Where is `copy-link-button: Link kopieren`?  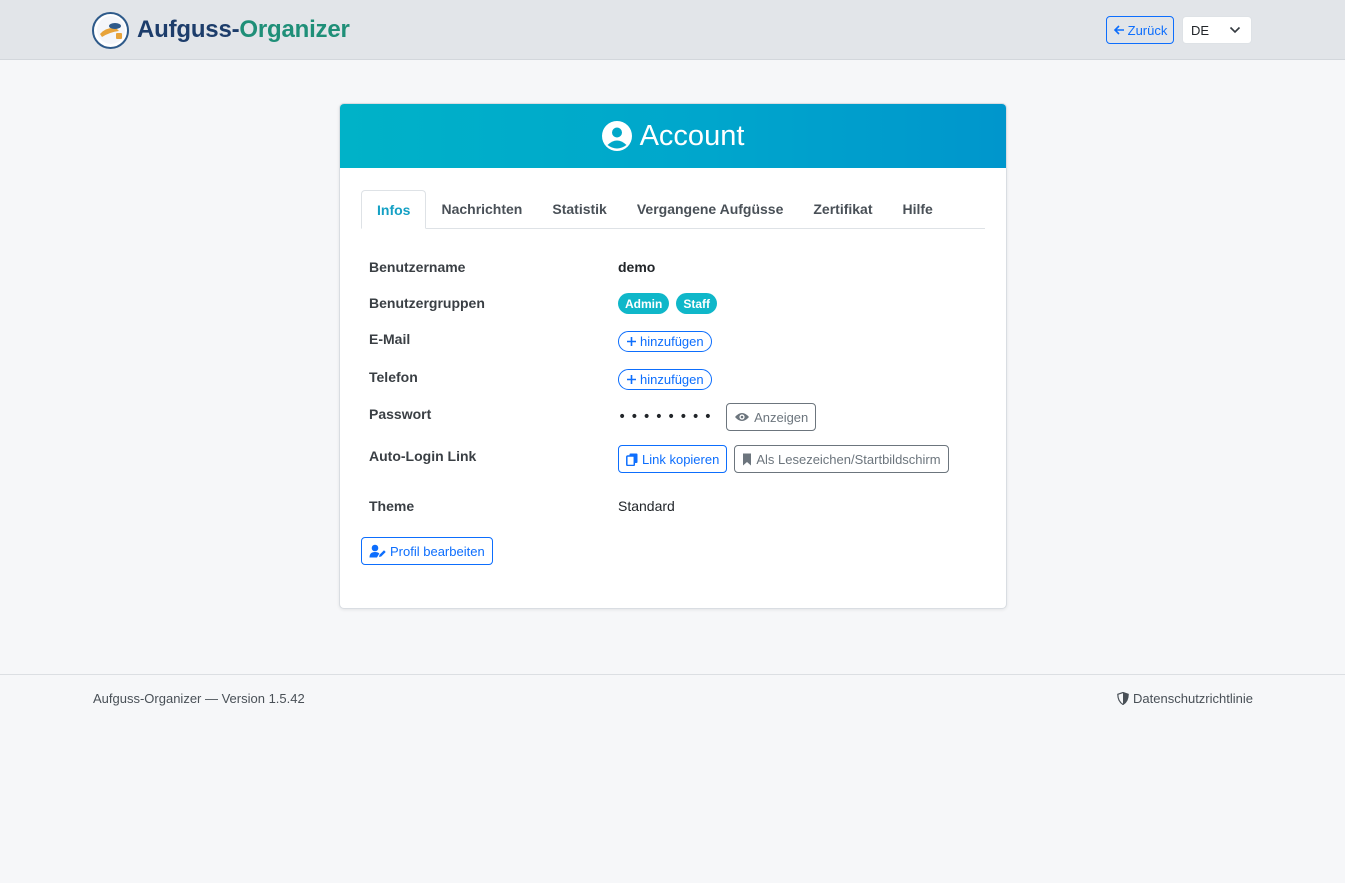
copy-link-button: Link kopieren is located at coordinates (673, 459).